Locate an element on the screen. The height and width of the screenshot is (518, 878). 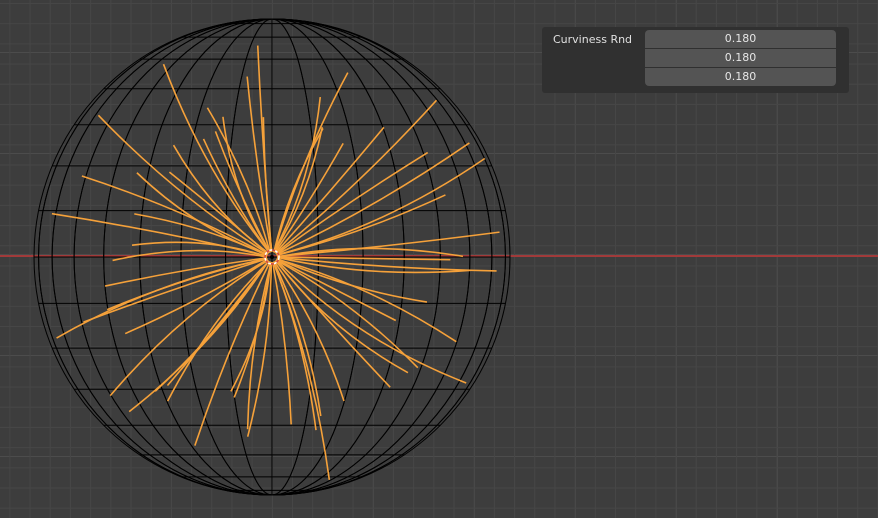
curviness-rnd-label: Curviness Rnd is located at coordinates (593, 39).